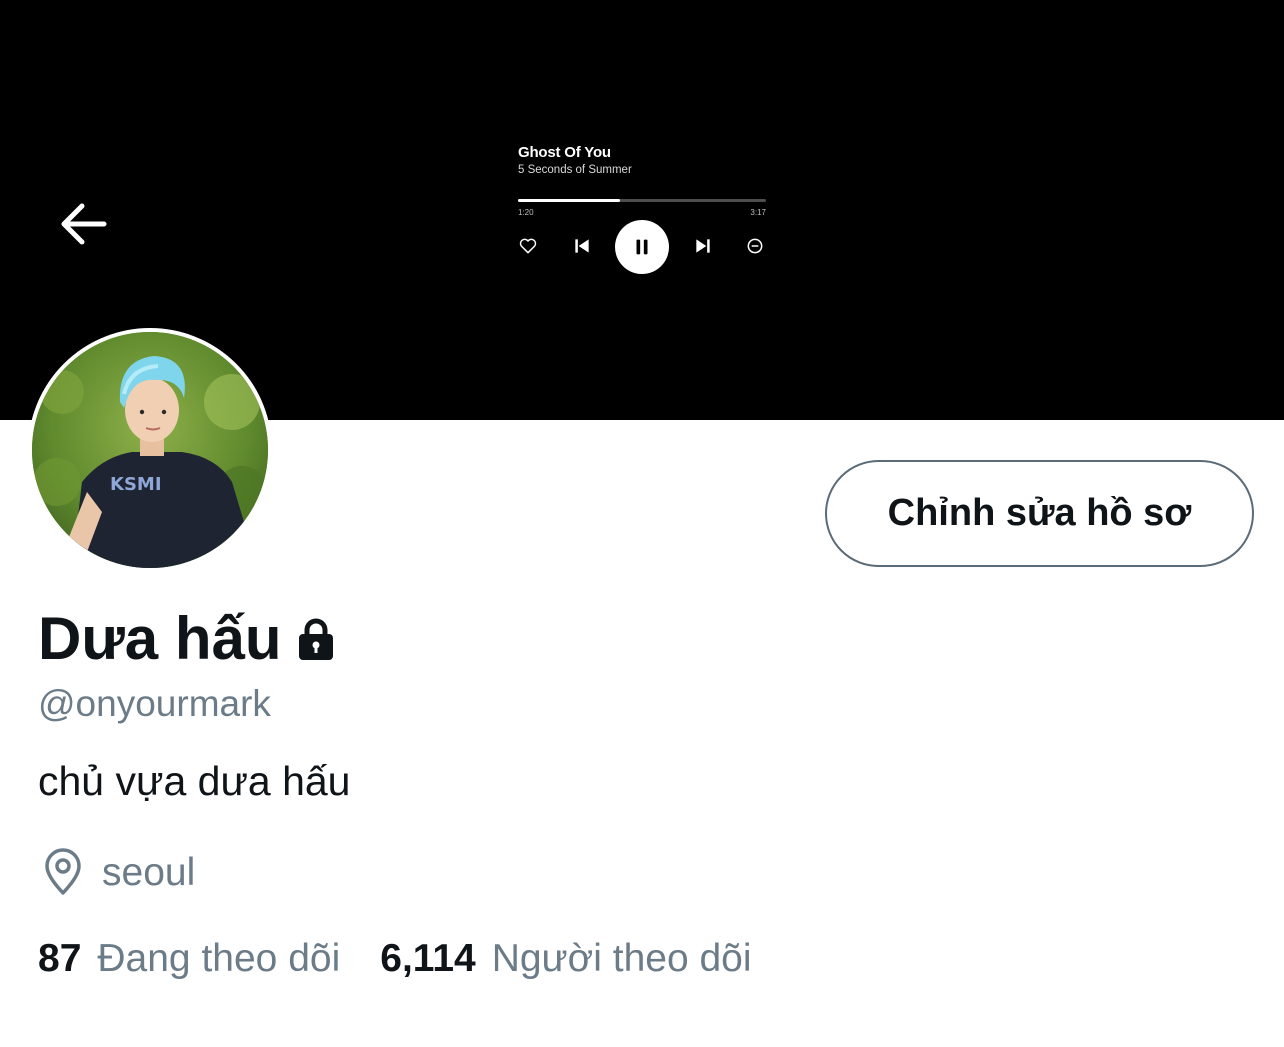 This screenshot has height=1047, width=1284. What do you see at coordinates (575, 170) in the screenshot?
I see `song-artist: 5 Seconds of Summer` at bounding box center [575, 170].